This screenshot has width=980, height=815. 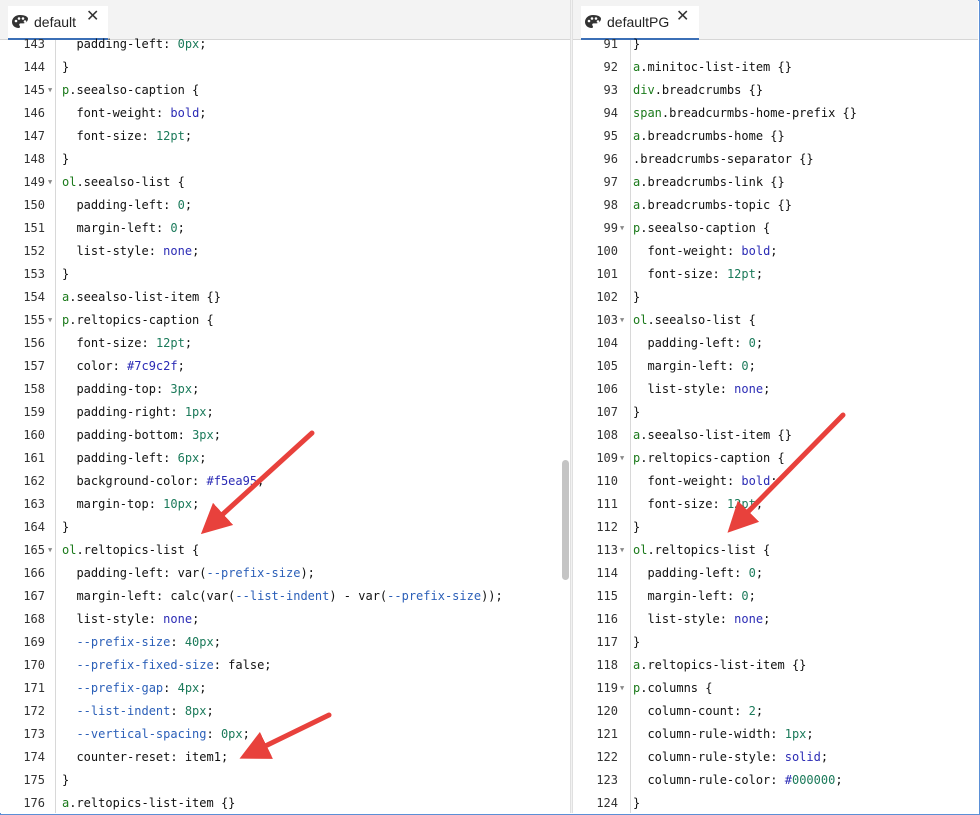 What do you see at coordinates (285, 458) in the screenshot?
I see `code-line: 161 padding-left: 6px;` at bounding box center [285, 458].